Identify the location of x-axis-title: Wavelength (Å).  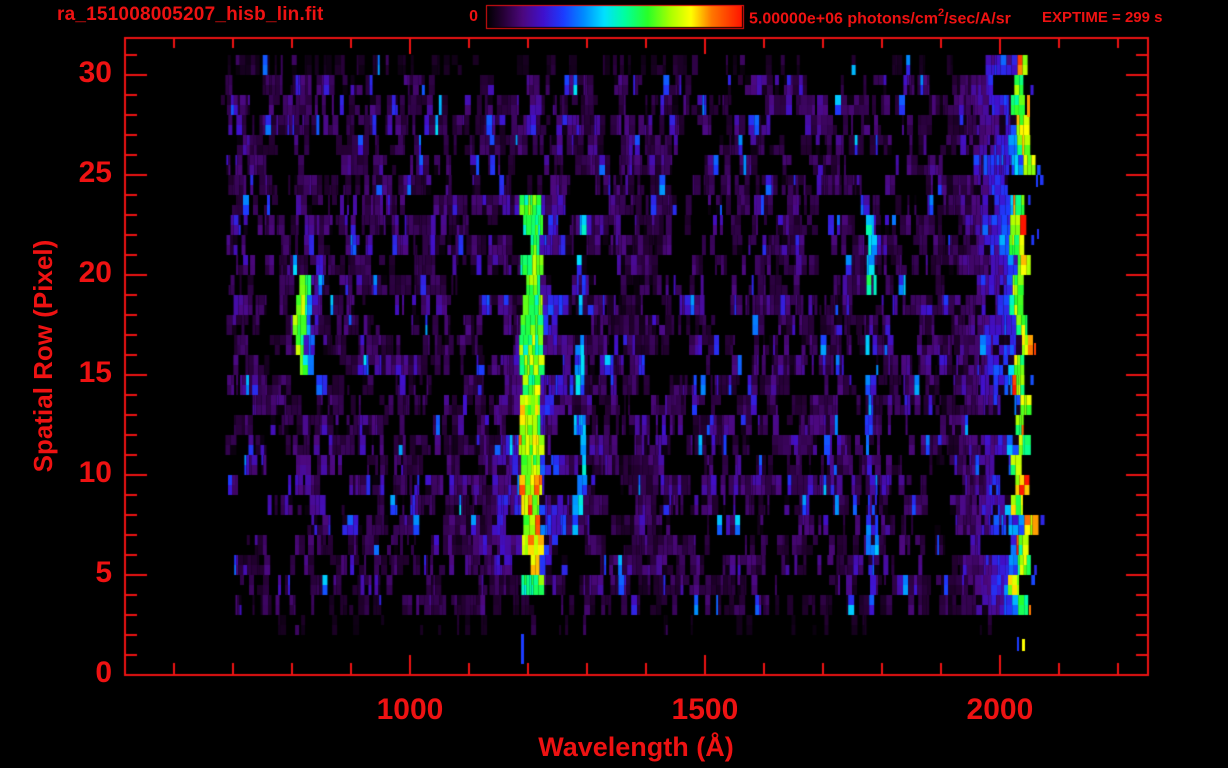
(636, 747).